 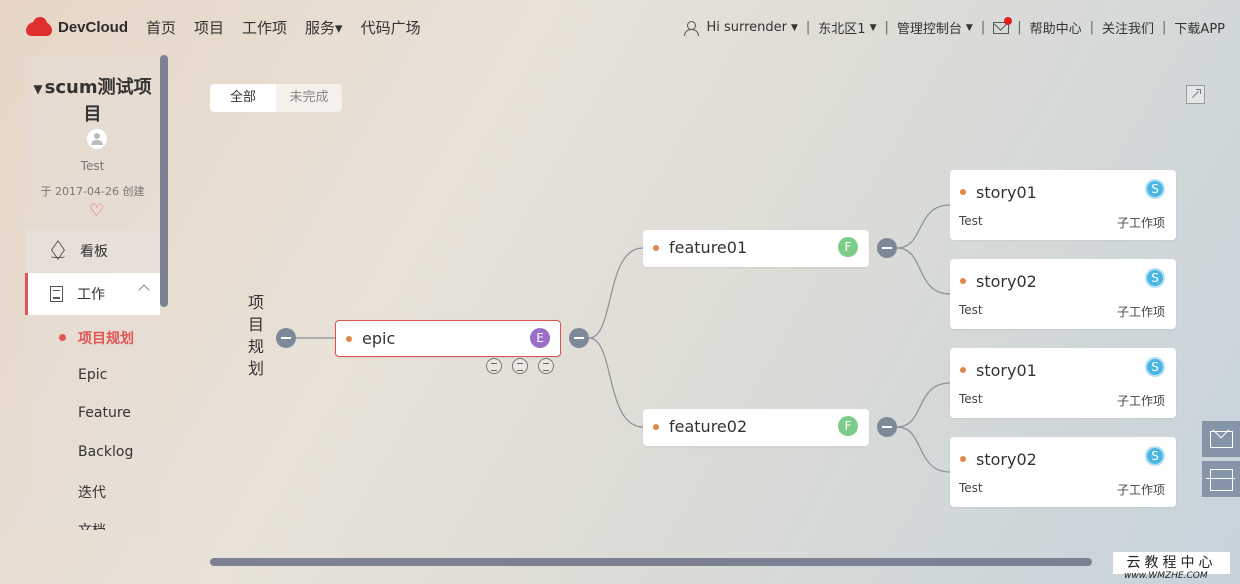 I want to click on connector-f1-story01, so click(x=923, y=226).